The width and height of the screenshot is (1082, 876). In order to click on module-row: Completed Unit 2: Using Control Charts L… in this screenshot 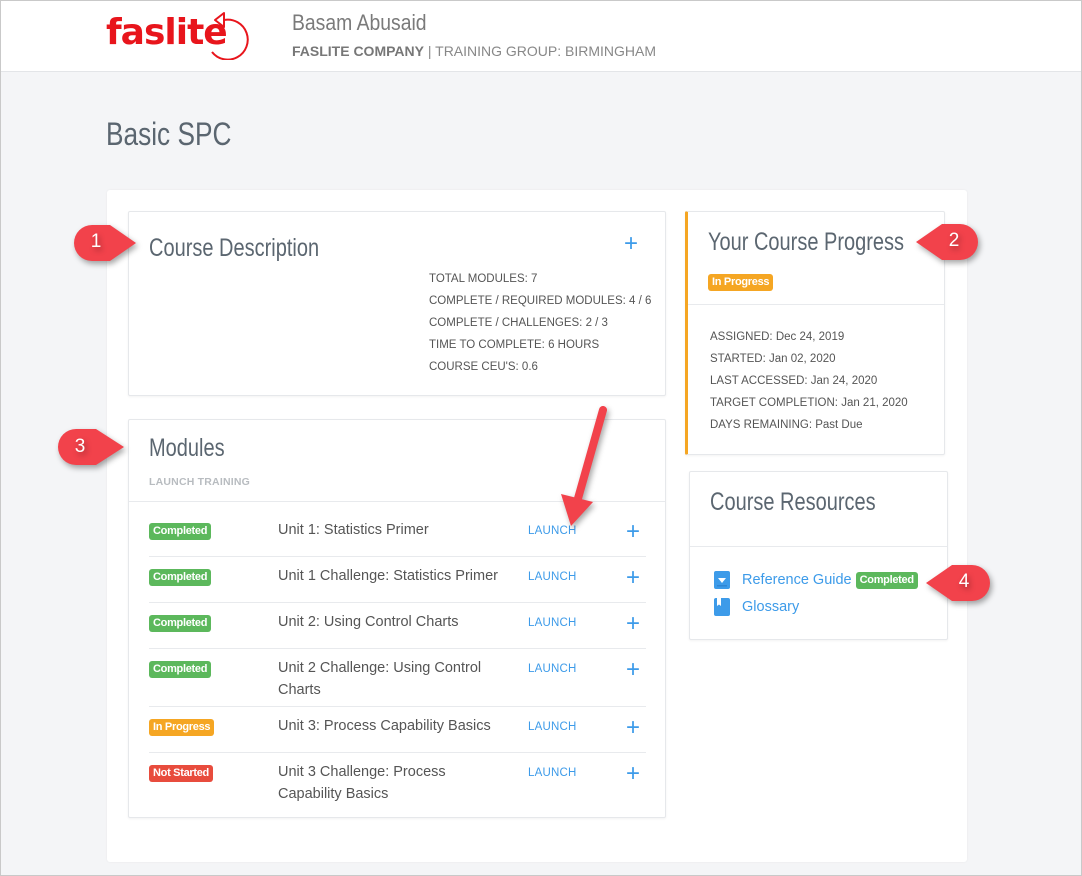, I will do `click(397, 626)`.